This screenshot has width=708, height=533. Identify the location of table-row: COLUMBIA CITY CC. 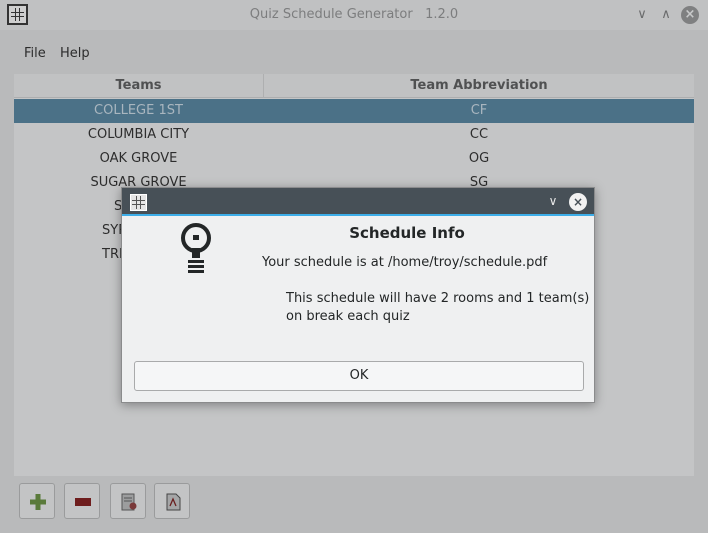
(354, 135).